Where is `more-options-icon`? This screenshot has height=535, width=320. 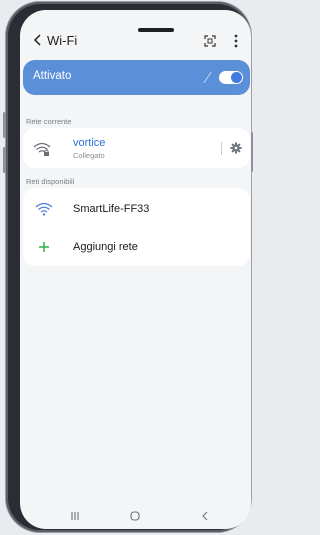 more-options-icon is located at coordinates (236, 41).